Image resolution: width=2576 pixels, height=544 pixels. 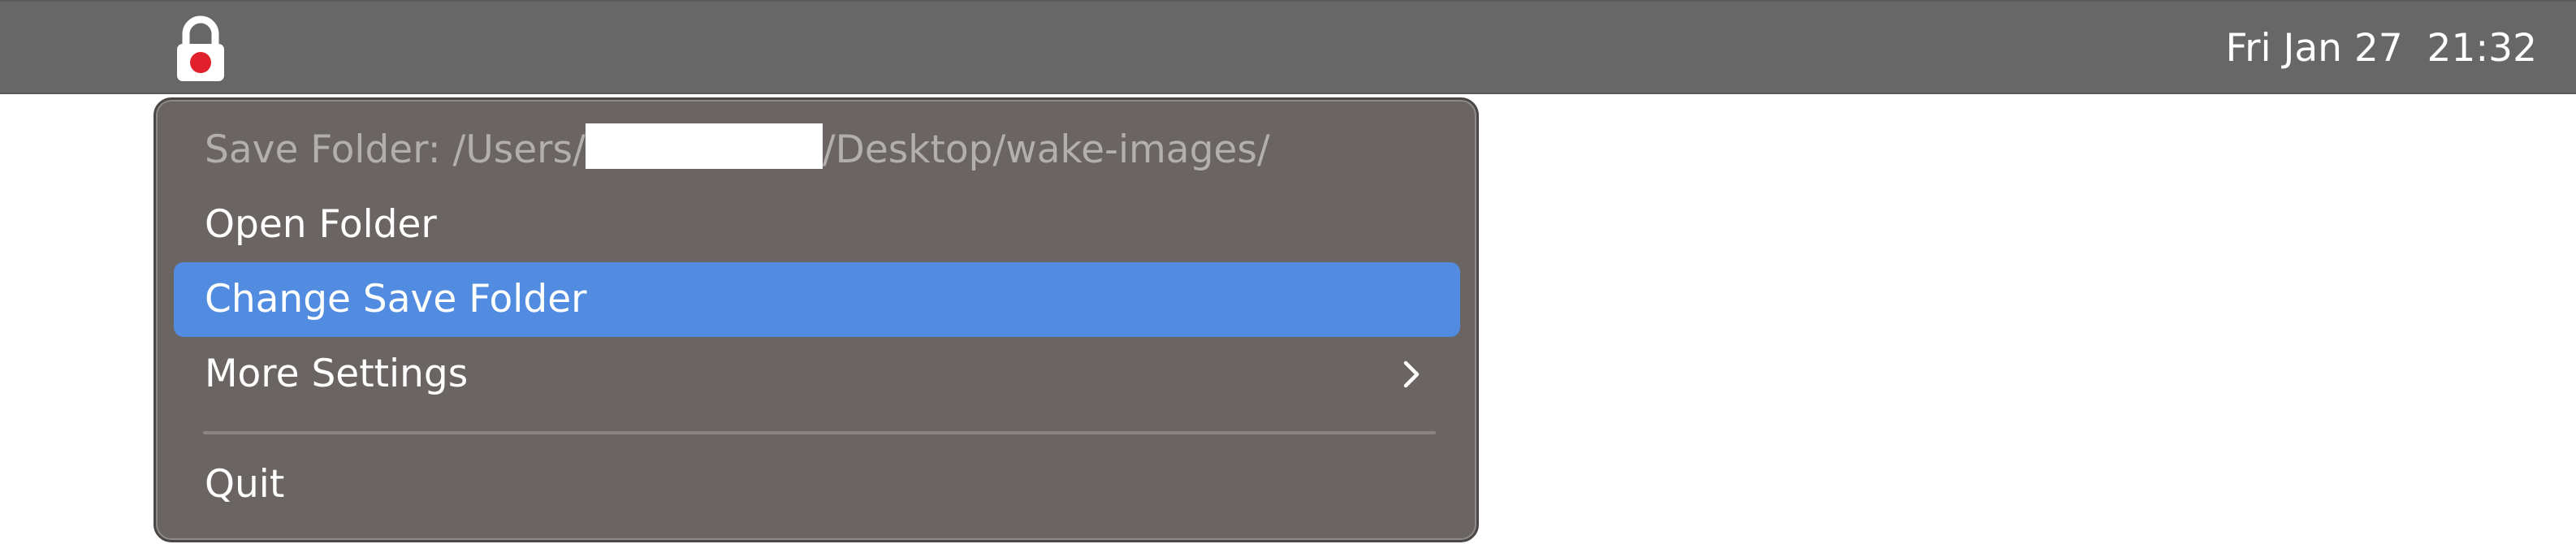 What do you see at coordinates (817, 374) in the screenshot?
I see `menu-item-more-settings: More Settings` at bounding box center [817, 374].